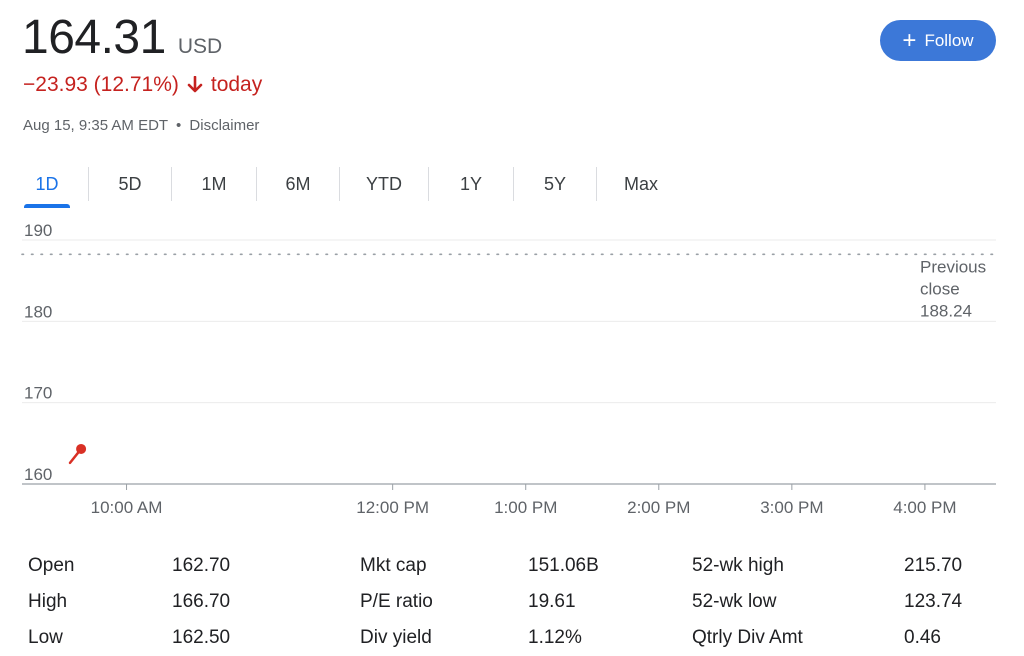 This screenshot has height=656, width=1024. I want to click on stat-label-52wk-low: 52-wk low, so click(734, 601).